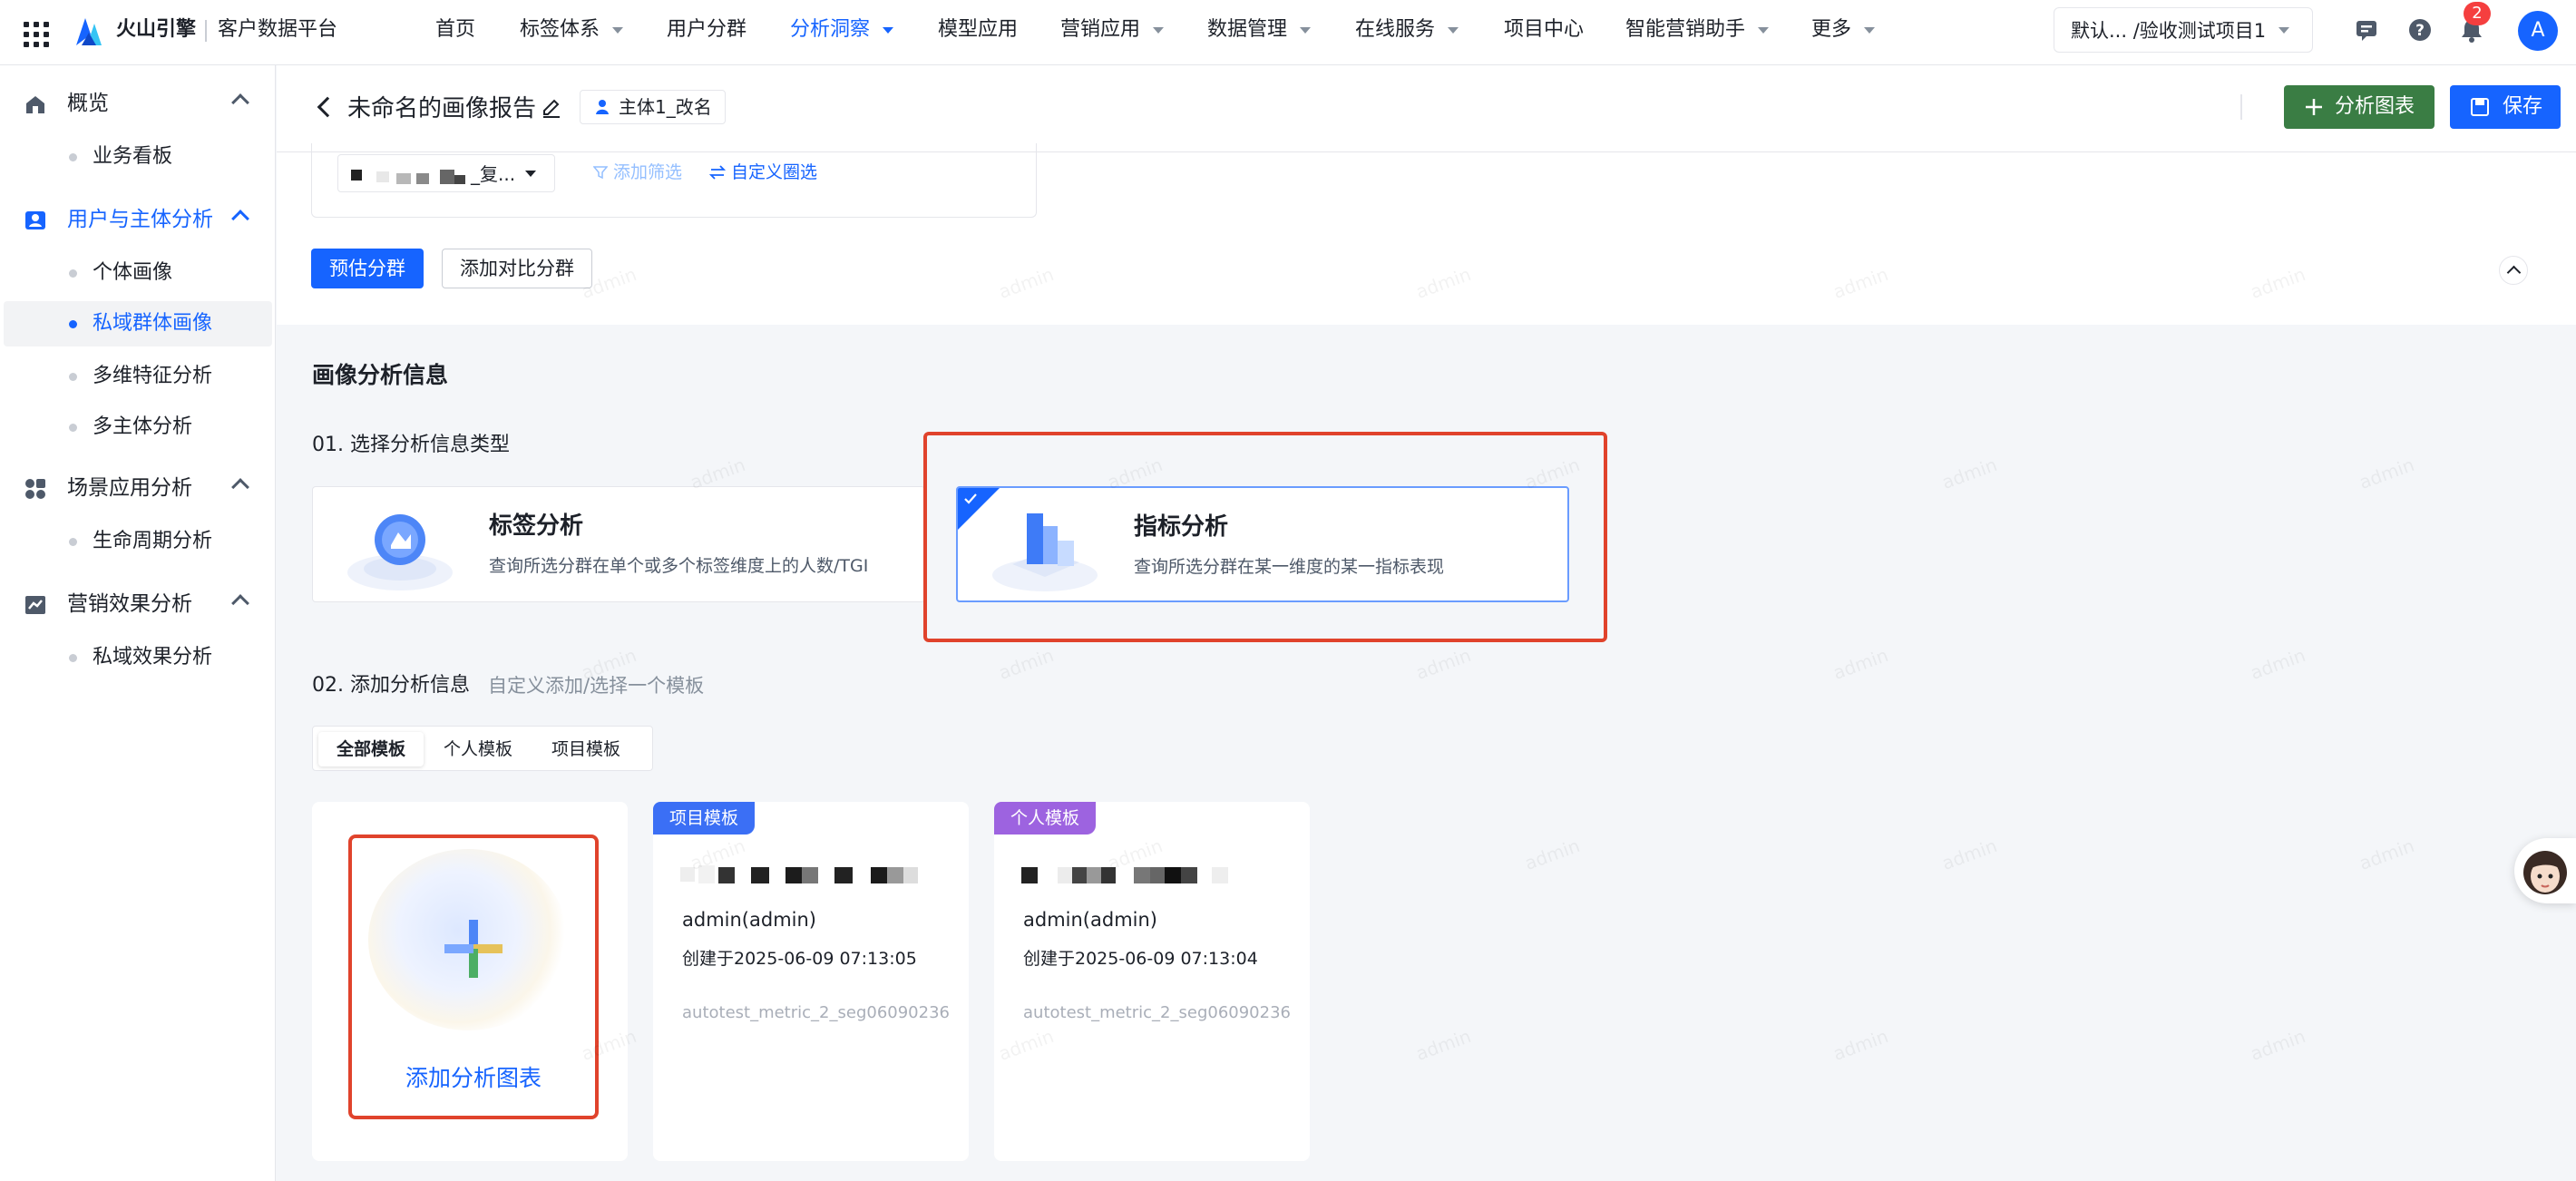 This screenshot has height=1181, width=2576. Describe the element at coordinates (618, 544) in the screenshot. I see `tag-analysis-card: 标签分析 查询所选分群在单个或多个标签维度上的人数/TGI` at that location.